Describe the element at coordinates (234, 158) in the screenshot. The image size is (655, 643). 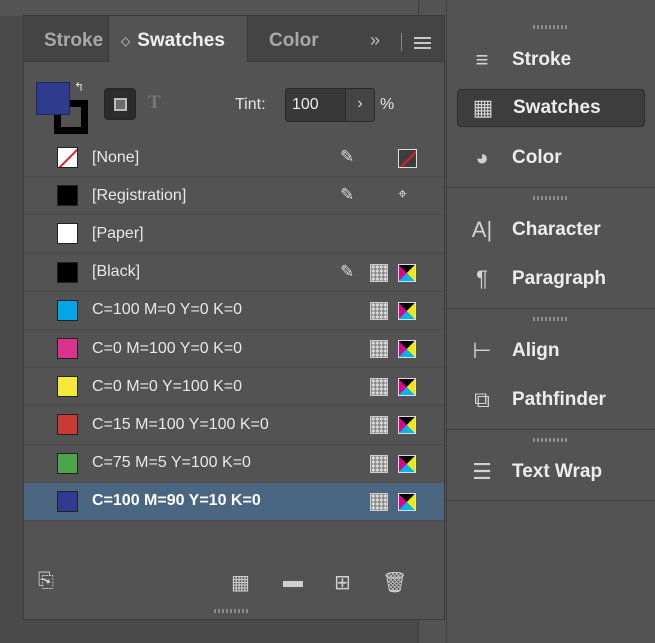
I see `swatch-row-none: [None] ✎` at that location.